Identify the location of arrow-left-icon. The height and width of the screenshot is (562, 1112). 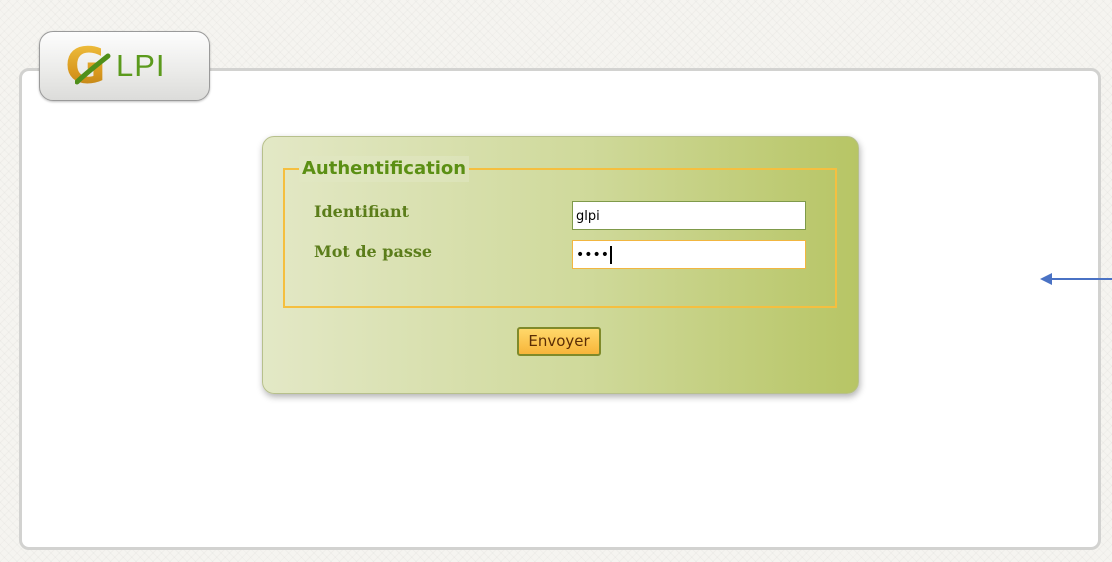
(1076, 279).